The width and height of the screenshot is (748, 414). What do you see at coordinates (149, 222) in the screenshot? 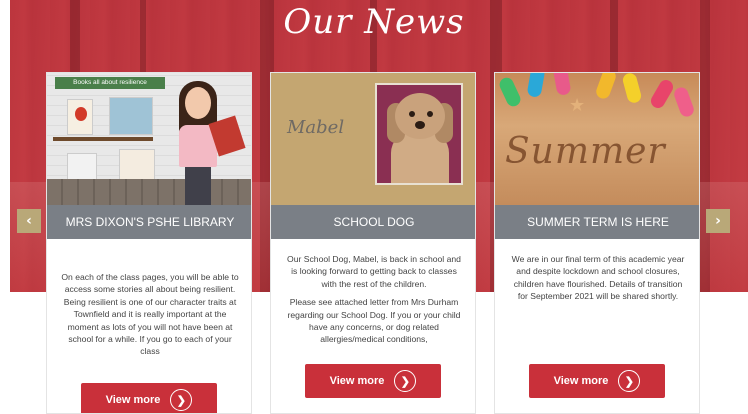
I see `news-card-title: MRS DIXON'S PSHE LIBRARY` at bounding box center [149, 222].